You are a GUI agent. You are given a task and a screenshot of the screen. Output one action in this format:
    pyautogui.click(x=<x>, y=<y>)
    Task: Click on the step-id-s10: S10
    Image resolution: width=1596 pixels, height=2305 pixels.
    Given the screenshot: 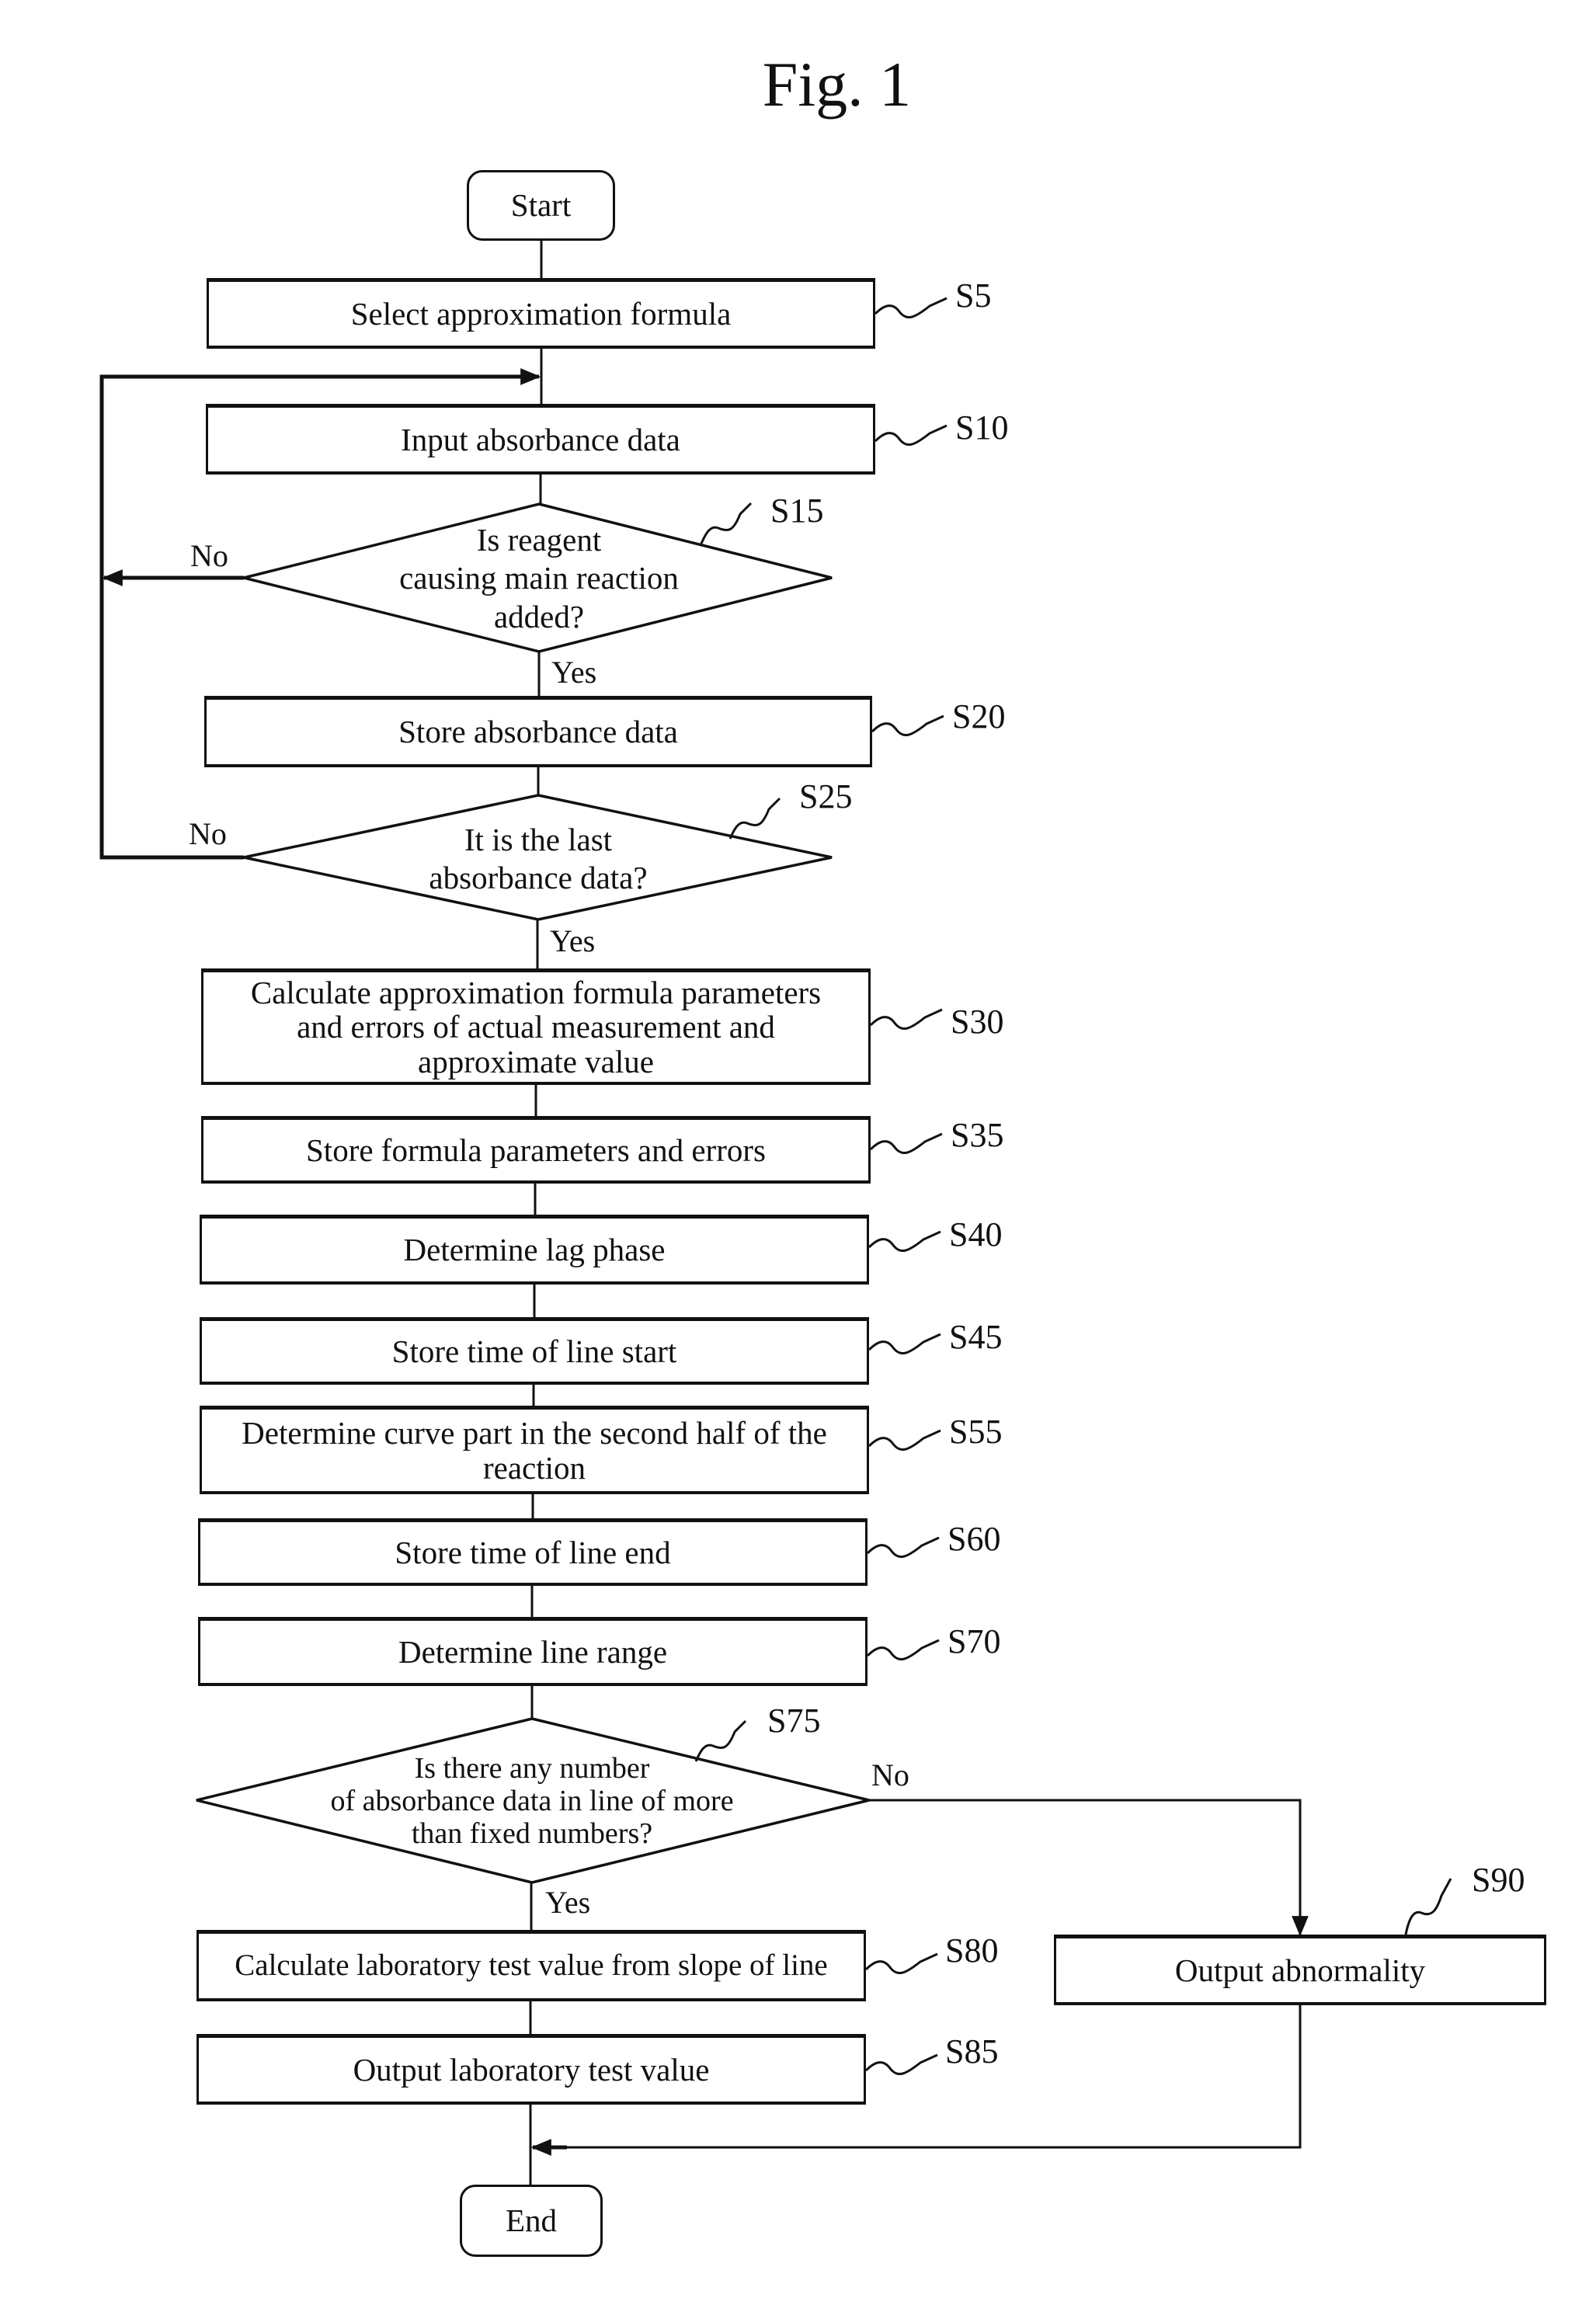 What is the action you would take?
    pyautogui.click(x=982, y=428)
    